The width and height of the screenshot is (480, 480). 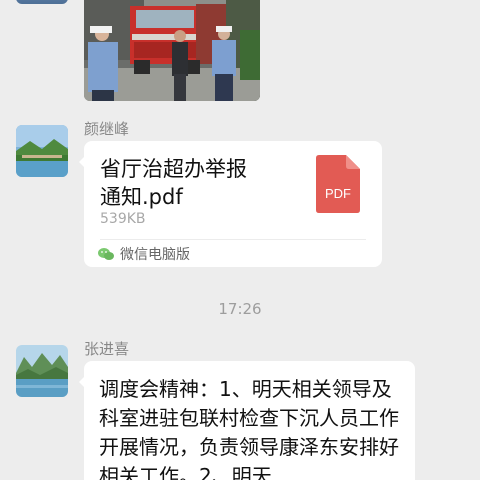 What do you see at coordinates (106, 254) in the screenshot?
I see `wechat-mini-icon` at bounding box center [106, 254].